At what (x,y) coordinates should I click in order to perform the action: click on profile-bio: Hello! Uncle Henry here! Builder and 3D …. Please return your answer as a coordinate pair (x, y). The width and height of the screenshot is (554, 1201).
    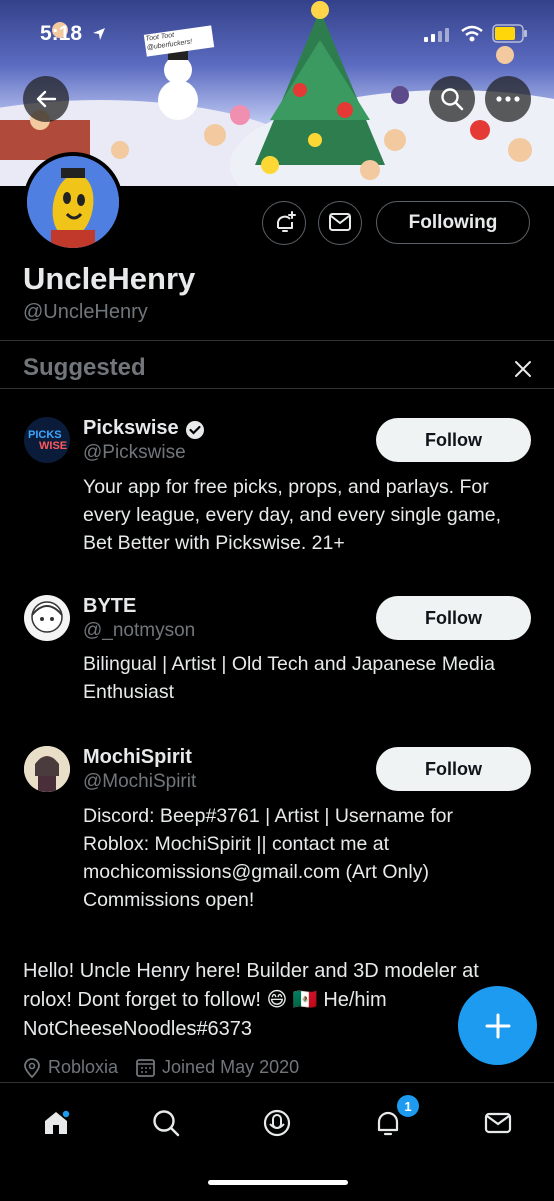
    Looking at the image, I should click on (273, 1000).